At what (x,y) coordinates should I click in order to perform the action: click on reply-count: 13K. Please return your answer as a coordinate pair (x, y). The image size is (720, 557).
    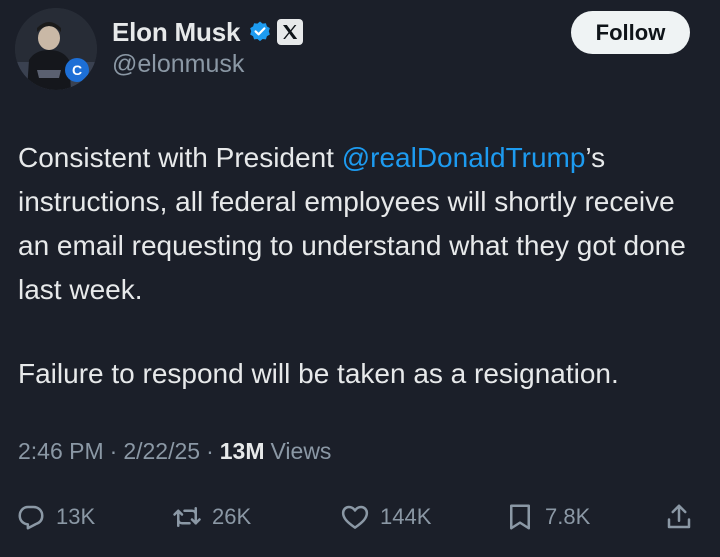
    Looking at the image, I should click on (76, 516).